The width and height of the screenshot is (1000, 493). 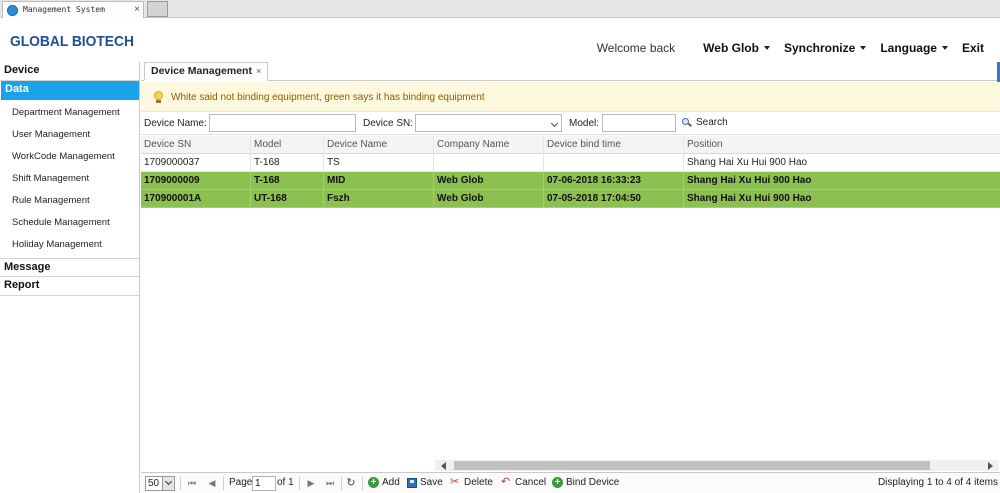 What do you see at coordinates (157, 9) in the screenshot?
I see `new-tab-button` at bounding box center [157, 9].